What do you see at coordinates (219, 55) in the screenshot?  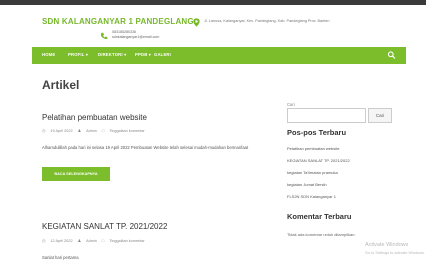 I see `main-navigation: HOME PROFIL ▾ DIREKTORI ▾ PPDB ▾ GALERI` at bounding box center [219, 55].